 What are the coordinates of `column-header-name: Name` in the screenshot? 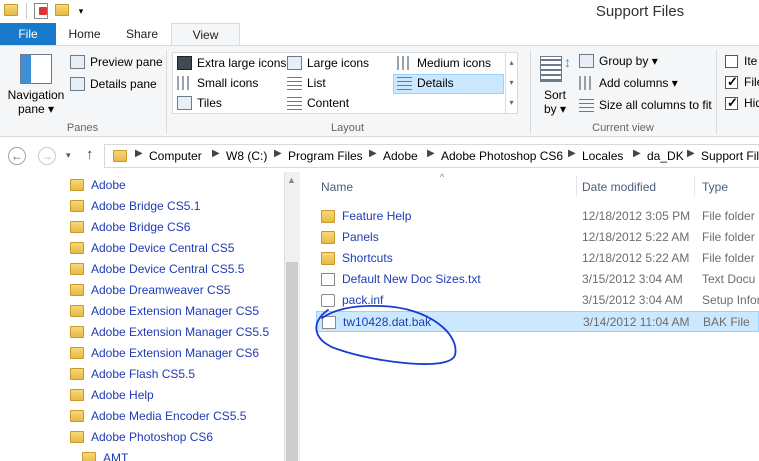 It's located at (337, 187).